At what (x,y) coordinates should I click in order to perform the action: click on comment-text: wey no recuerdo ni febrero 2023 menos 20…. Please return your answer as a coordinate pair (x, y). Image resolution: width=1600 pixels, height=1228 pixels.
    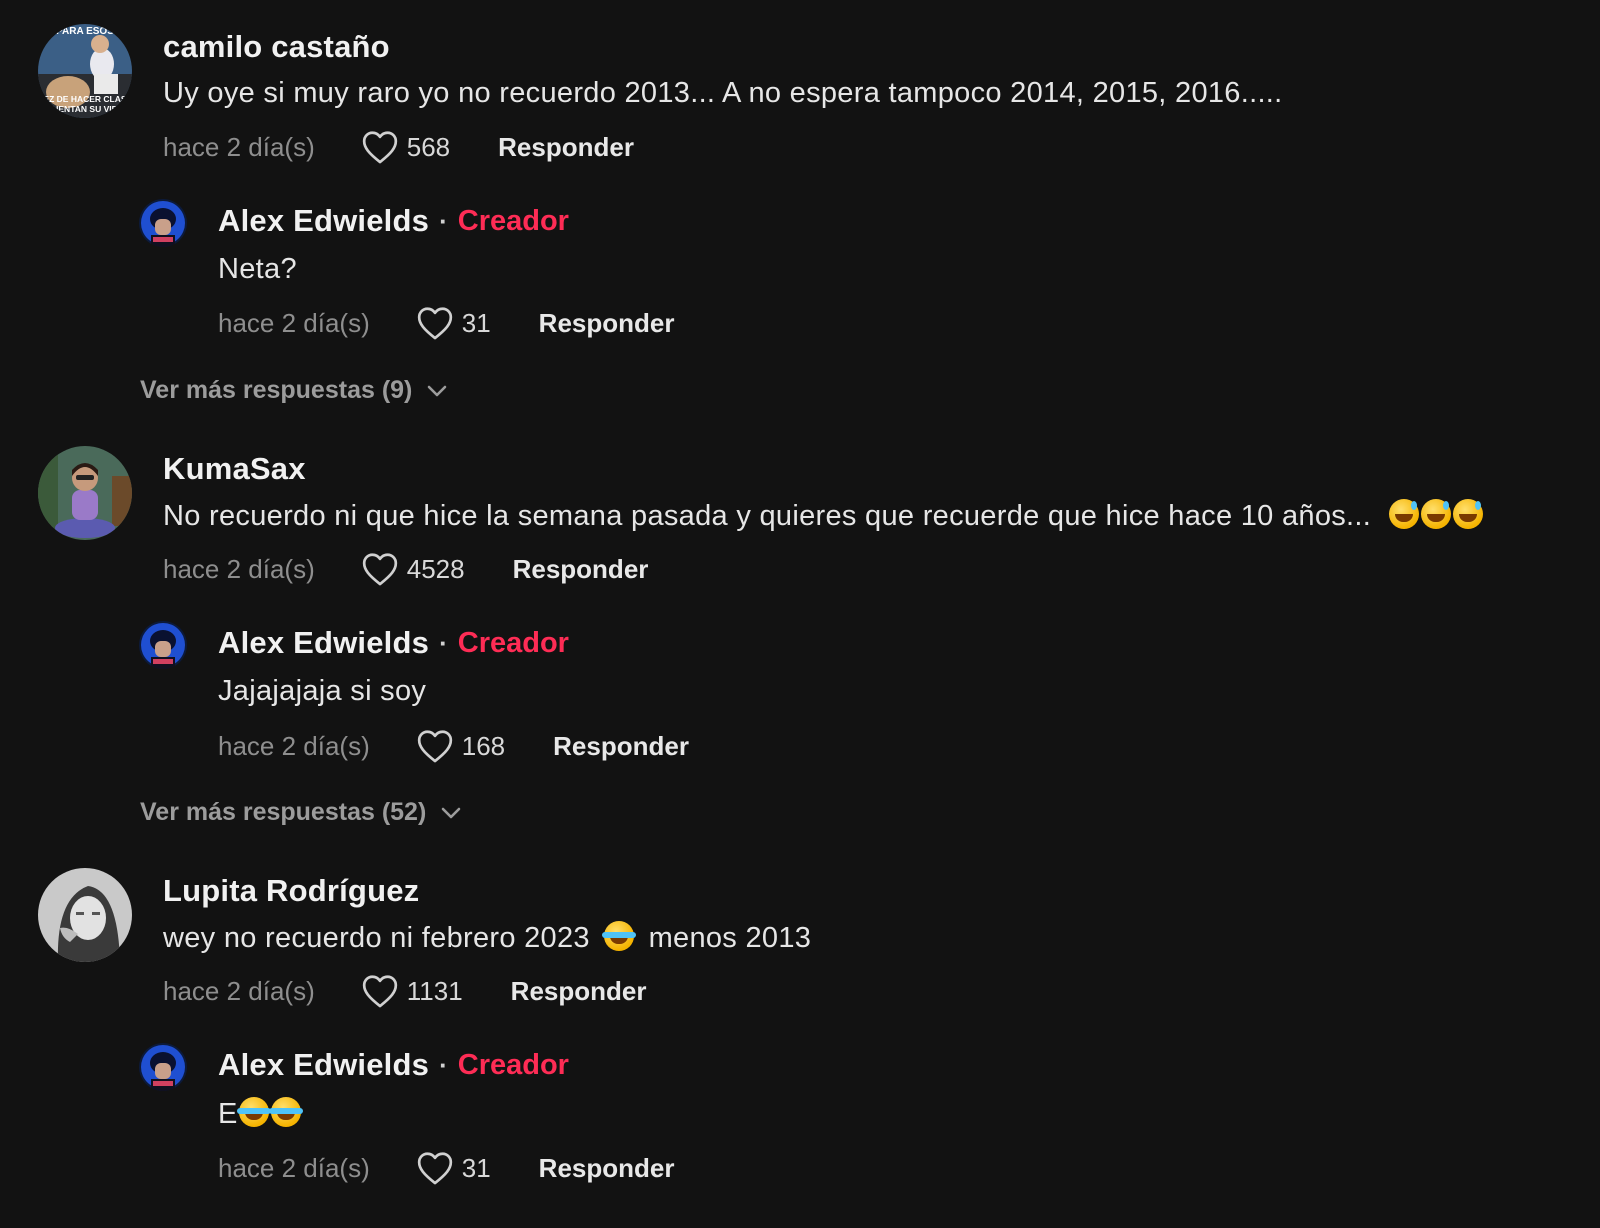
    Looking at the image, I should click on (487, 938).